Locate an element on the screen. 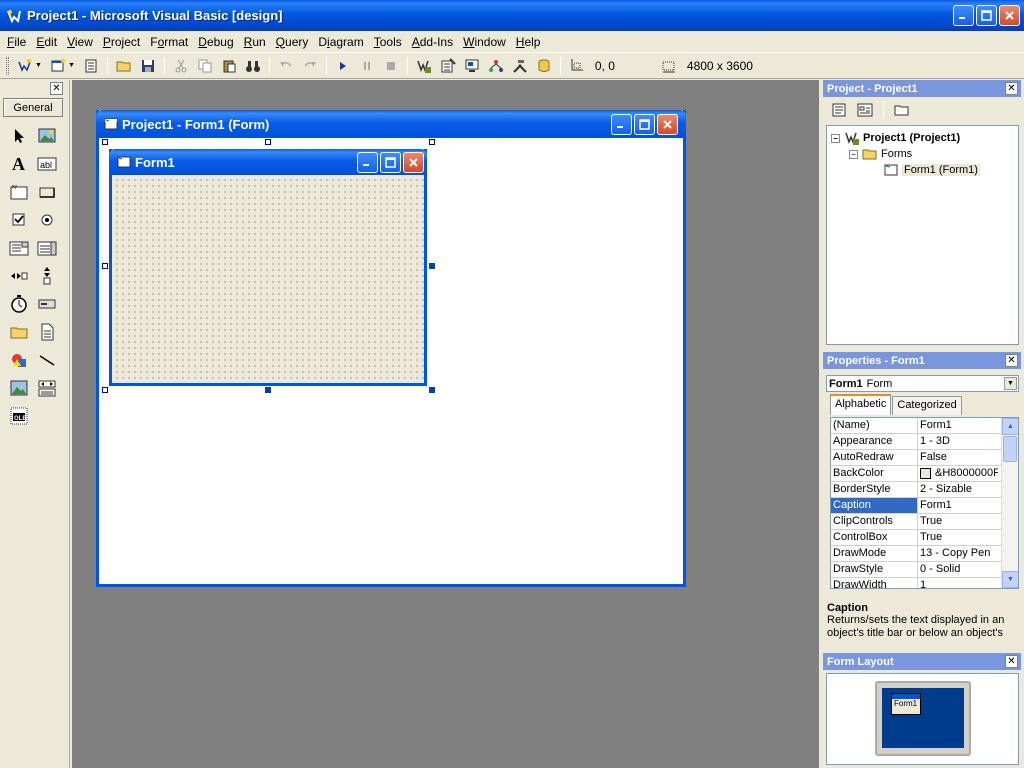  open-project-button is located at coordinates (124, 66).